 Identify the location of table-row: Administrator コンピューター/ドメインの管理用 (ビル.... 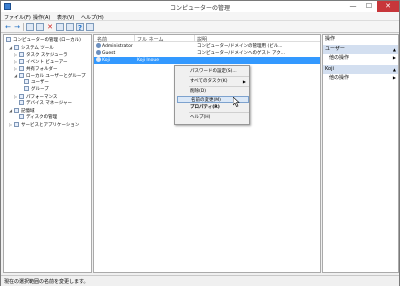
(207, 46).